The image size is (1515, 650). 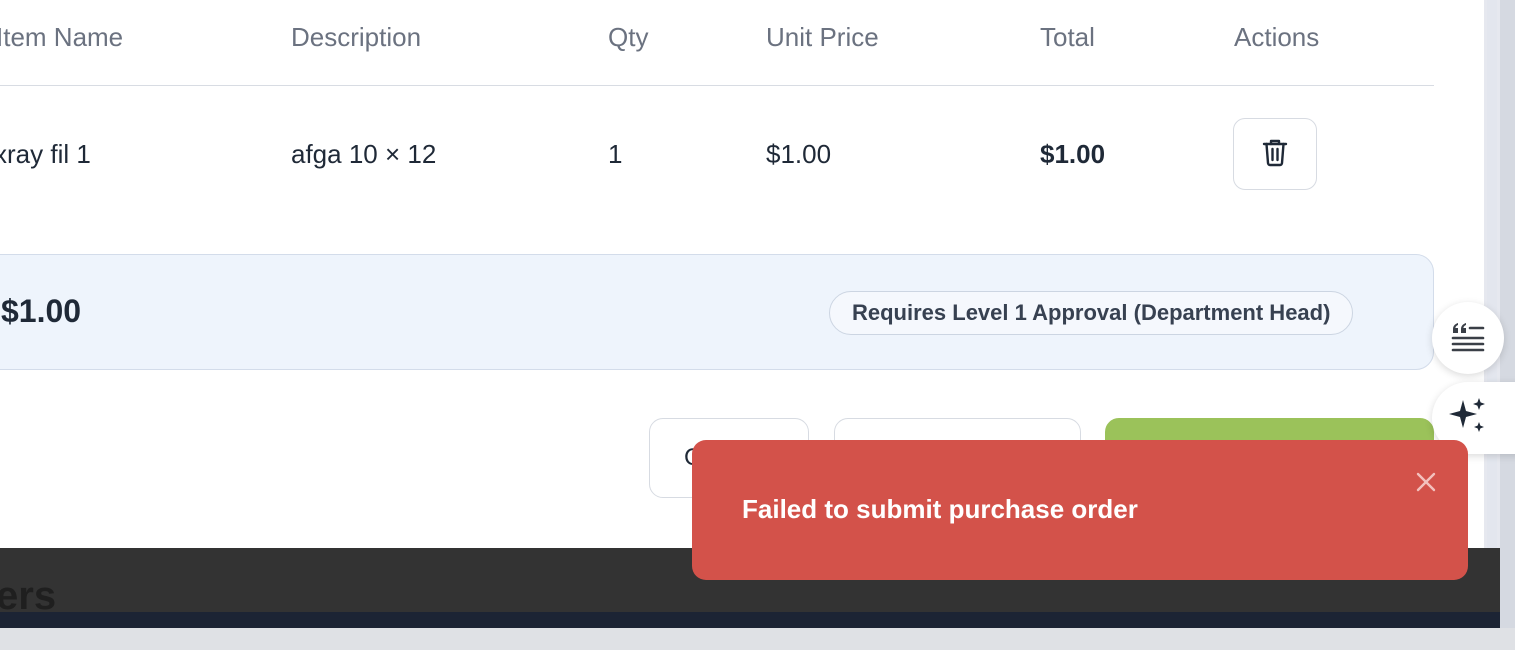 I want to click on sparkles-icon, so click(x=1468, y=418).